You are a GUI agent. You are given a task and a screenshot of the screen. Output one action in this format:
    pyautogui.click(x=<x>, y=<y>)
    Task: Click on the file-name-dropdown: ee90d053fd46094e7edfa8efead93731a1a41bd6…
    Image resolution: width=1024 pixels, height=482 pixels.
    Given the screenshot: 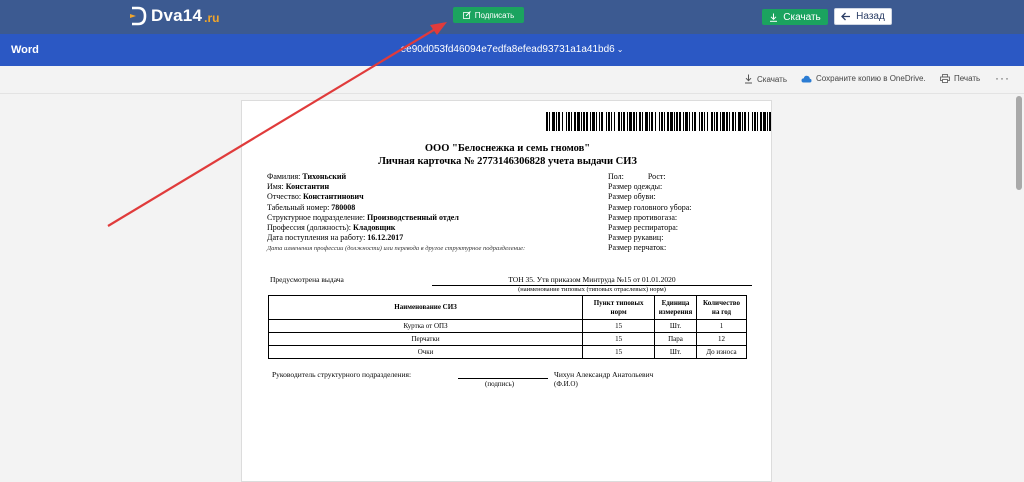 What is the action you would take?
    pyautogui.click(x=512, y=49)
    